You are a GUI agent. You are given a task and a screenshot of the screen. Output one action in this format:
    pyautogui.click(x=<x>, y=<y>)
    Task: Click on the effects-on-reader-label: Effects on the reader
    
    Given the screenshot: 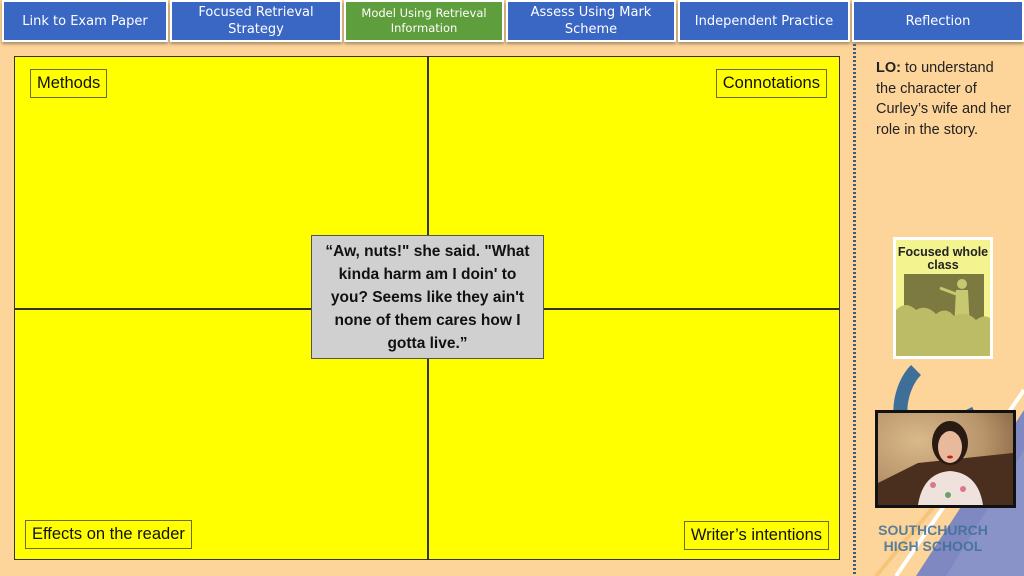 What is the action you would take?
    pyautogui.click(x=108, y=534)
    